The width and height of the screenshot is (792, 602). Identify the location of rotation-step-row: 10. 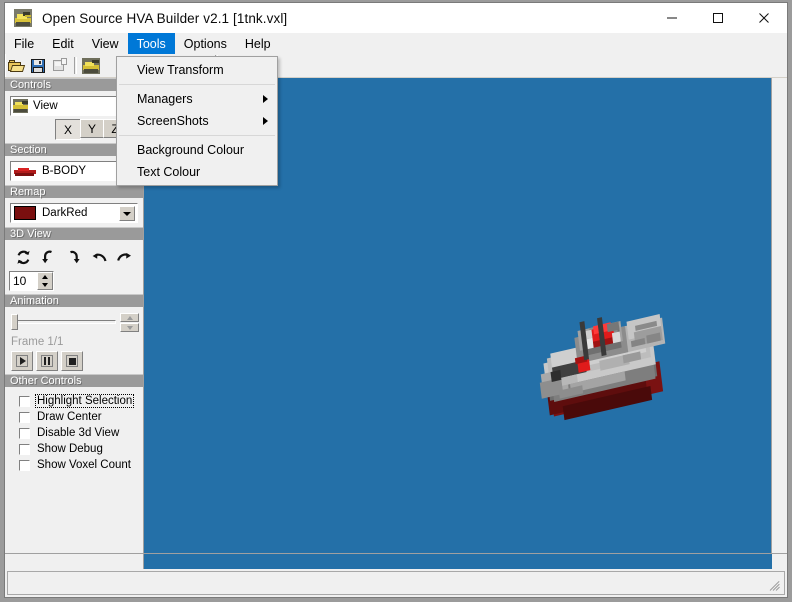
(74, 281).